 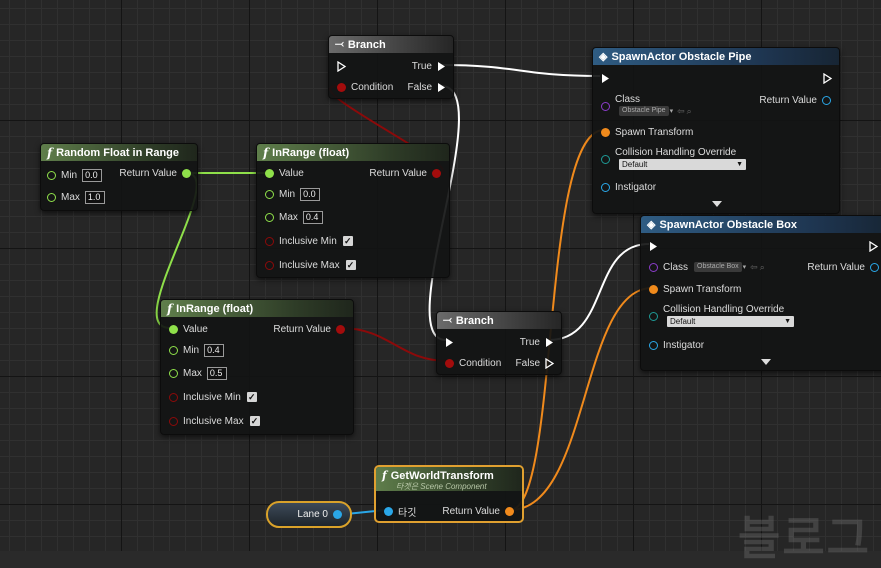 What do you see at coordinates (312, 217) in the screenshot?
I see `max-value-input: 0.4` at bounding box center [312, 217].